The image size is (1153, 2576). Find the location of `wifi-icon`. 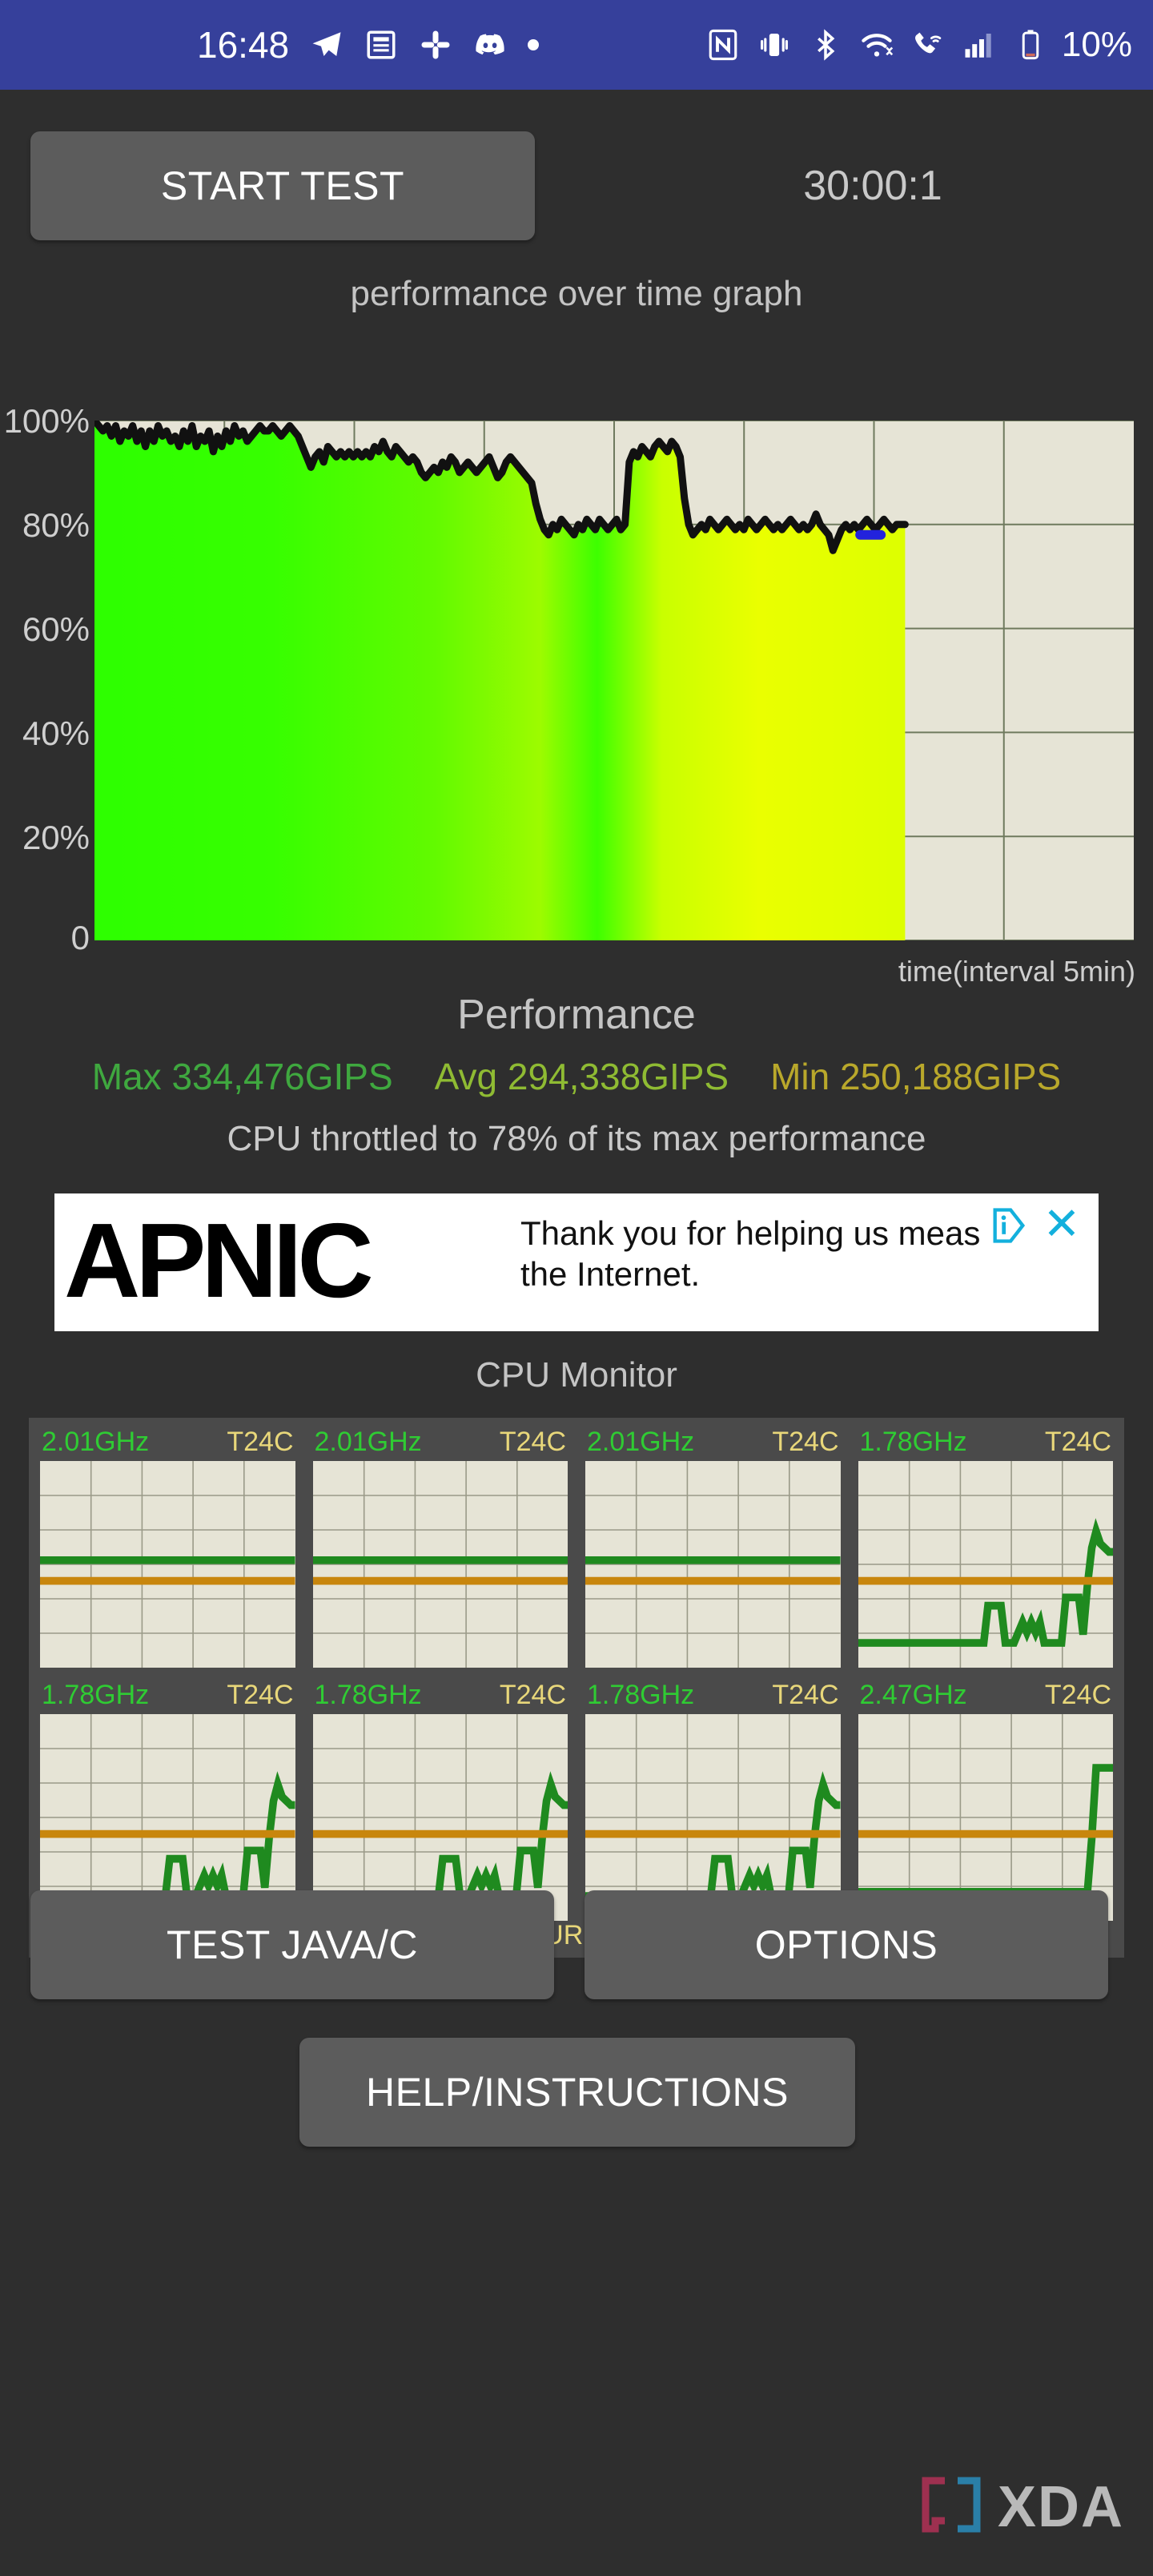

wifi-icon is located at coordinates (877, 45).